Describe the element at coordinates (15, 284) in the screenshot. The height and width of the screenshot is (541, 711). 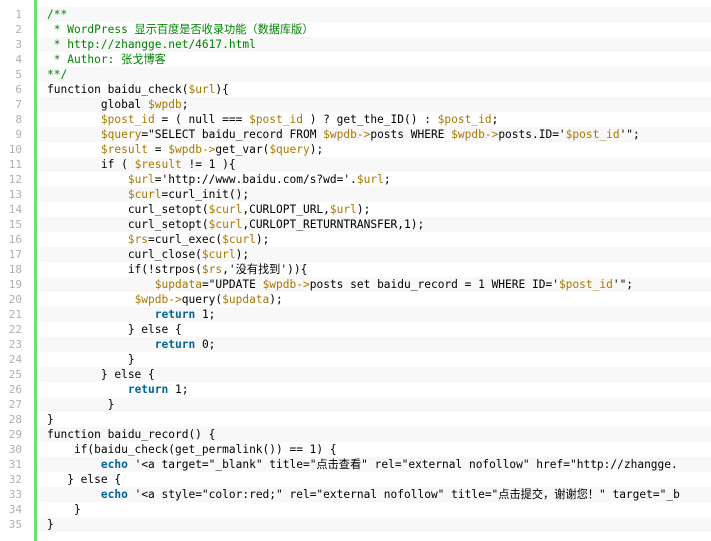
I see `line-number: 19` at that location.